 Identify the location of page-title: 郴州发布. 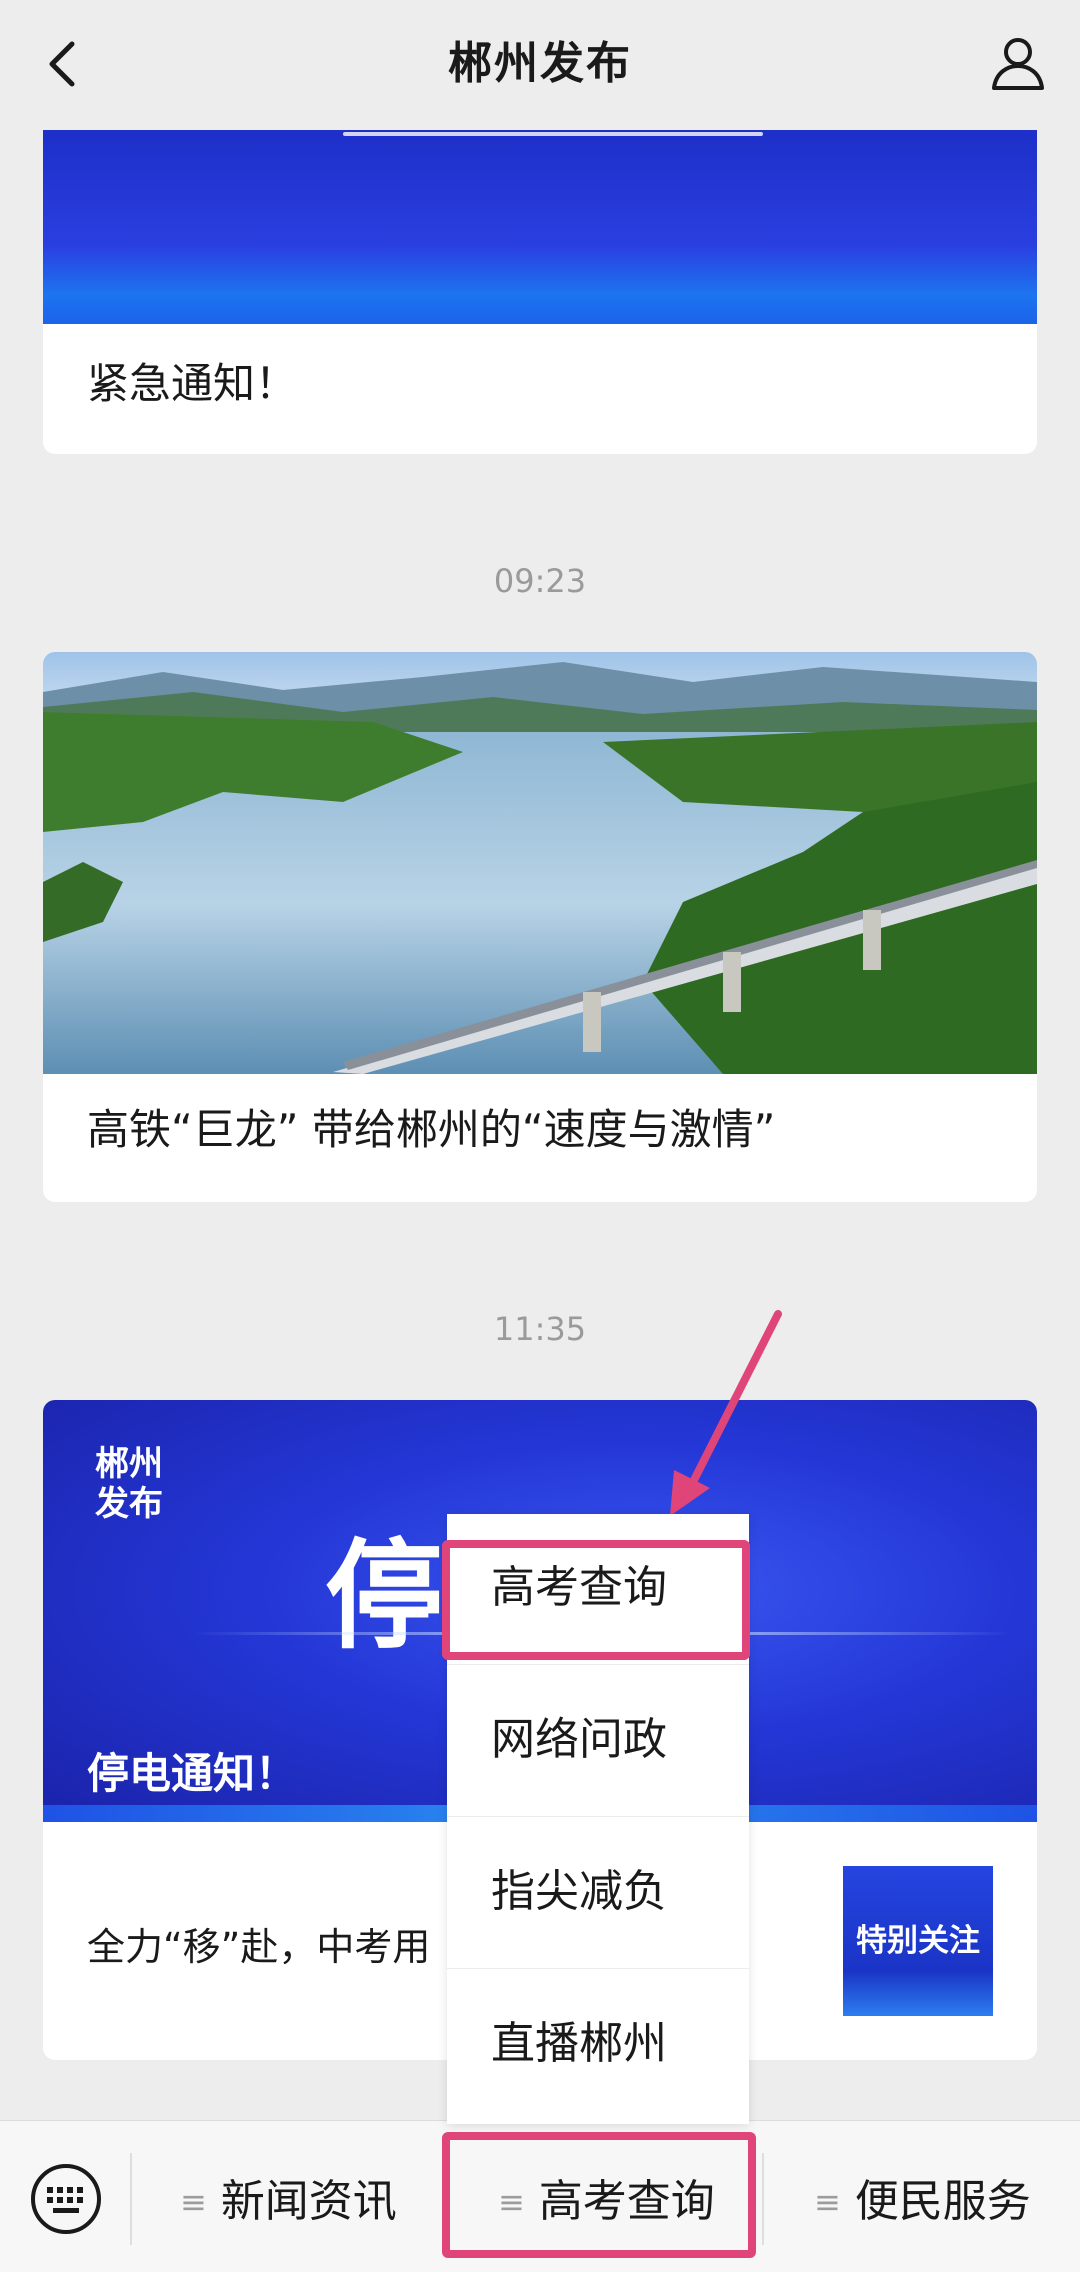
(540, 63).